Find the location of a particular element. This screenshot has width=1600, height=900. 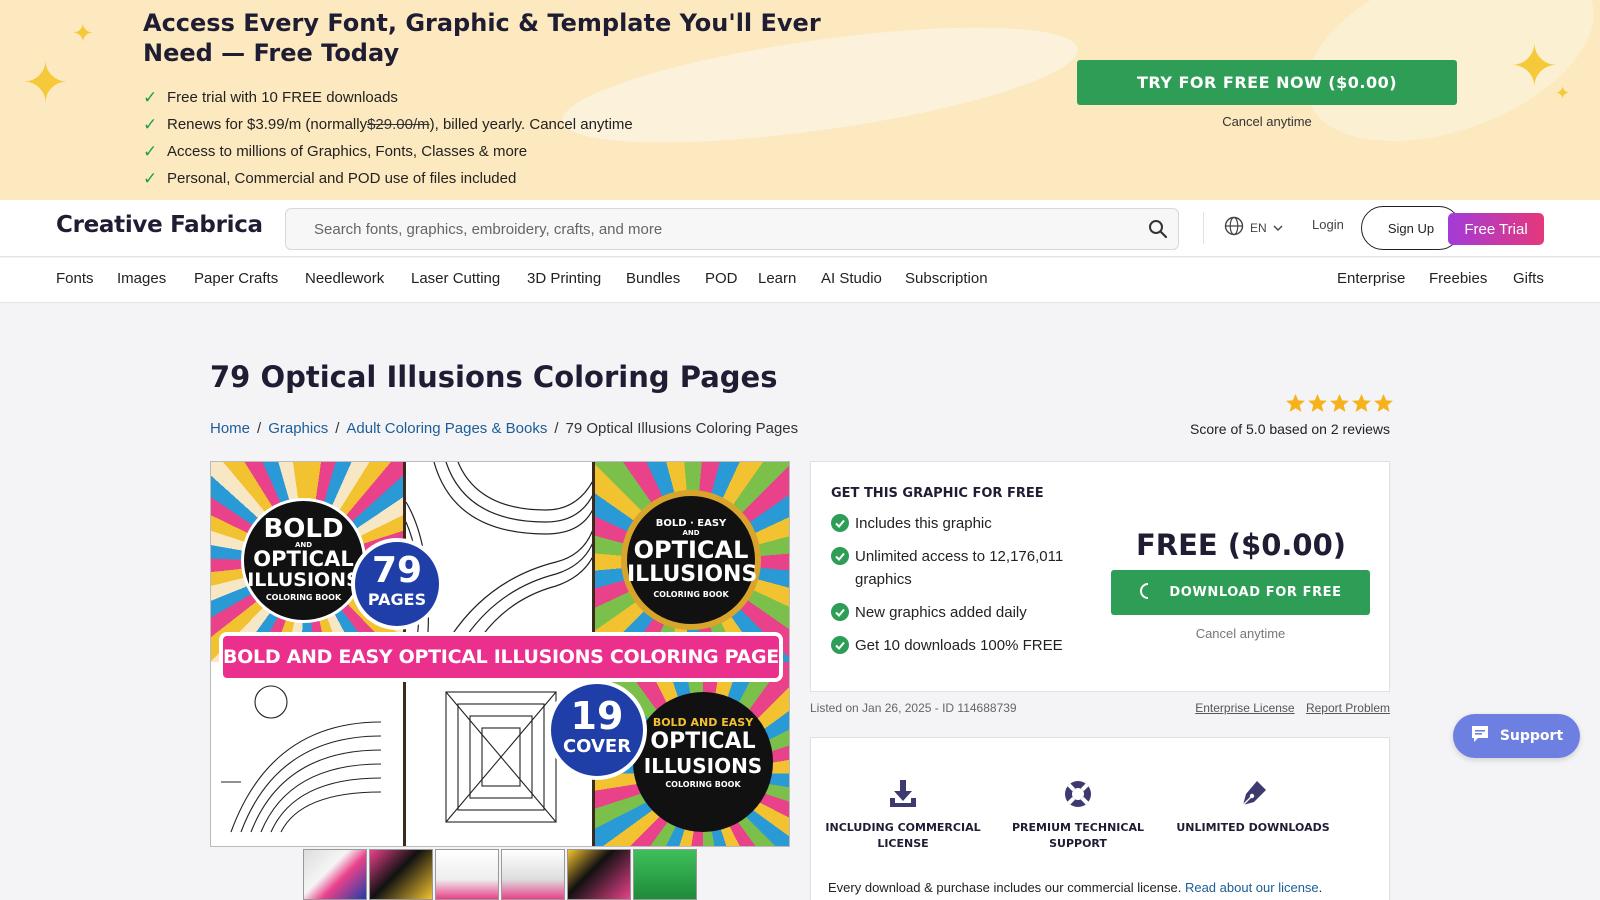

pages-badge: 79 PAGES is located at coordinates (397, 584).